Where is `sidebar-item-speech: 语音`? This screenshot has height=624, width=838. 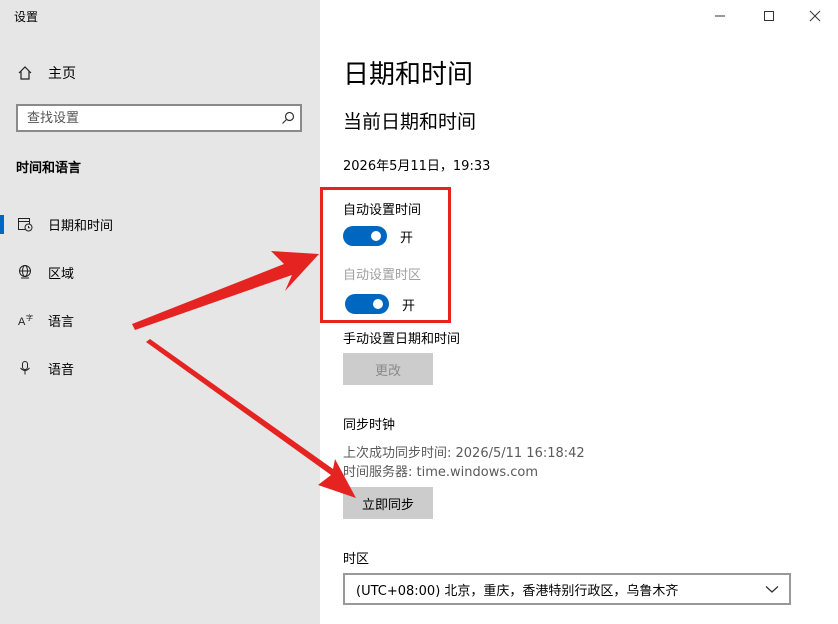
sidebar-item-speech: 语音 is located at coordinates (160, 368).